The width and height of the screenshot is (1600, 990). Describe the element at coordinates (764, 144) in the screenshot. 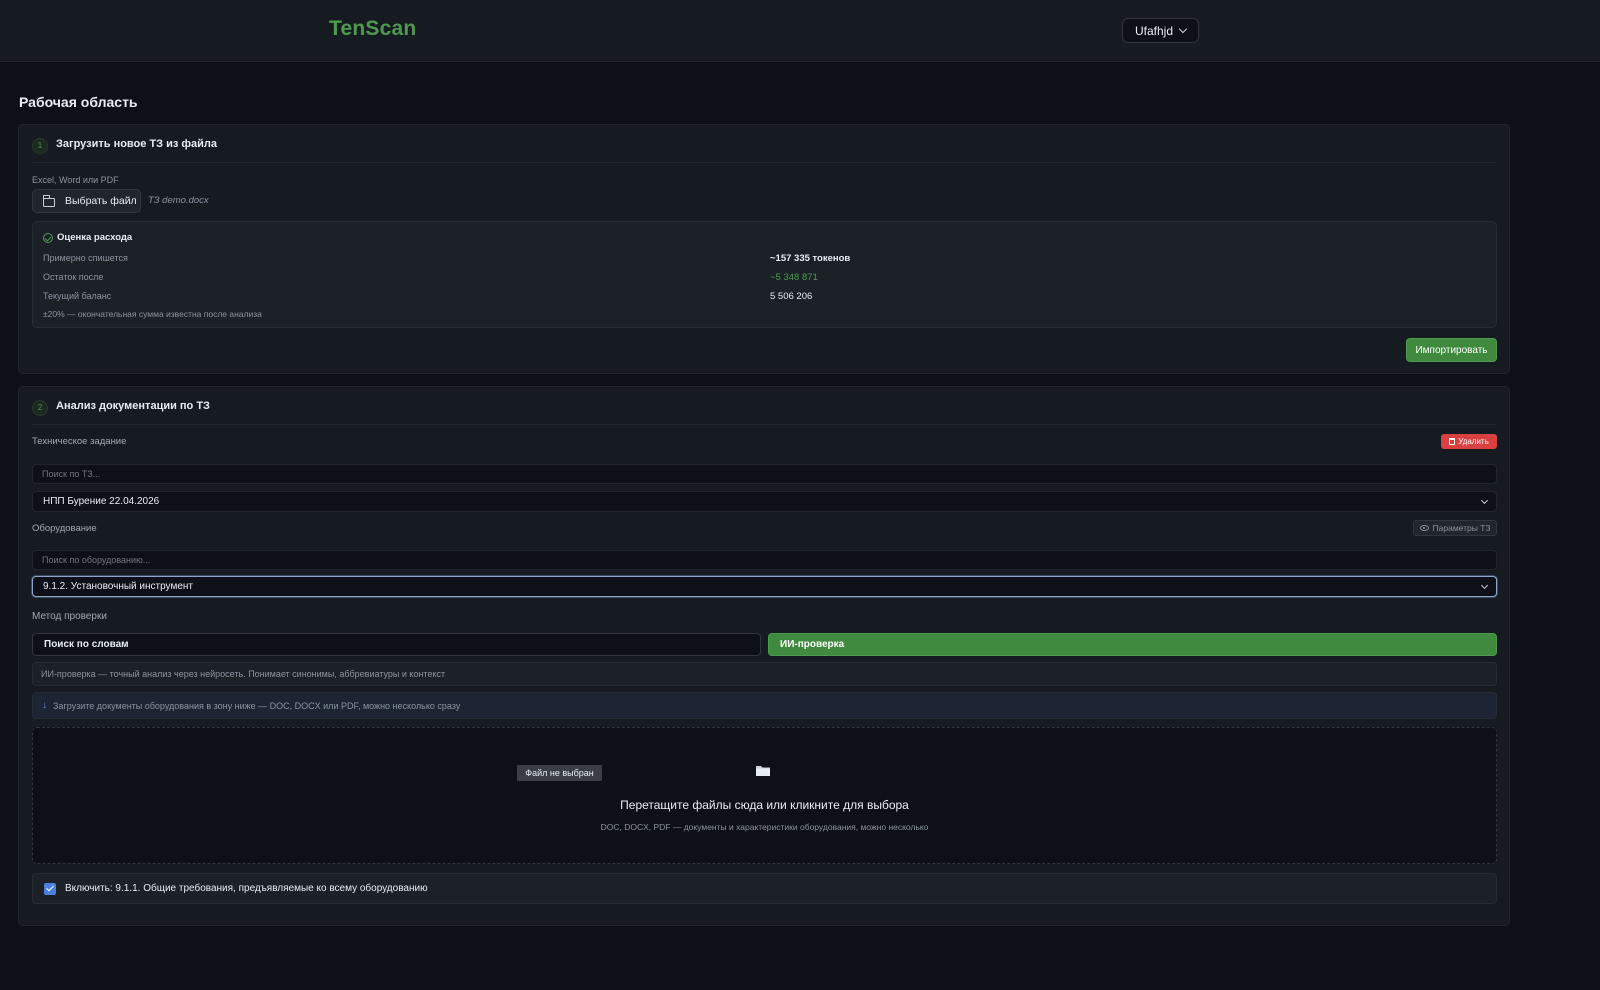

I see `import-card-header: 1 Загрузить новое ТЗ из файла` at that location.